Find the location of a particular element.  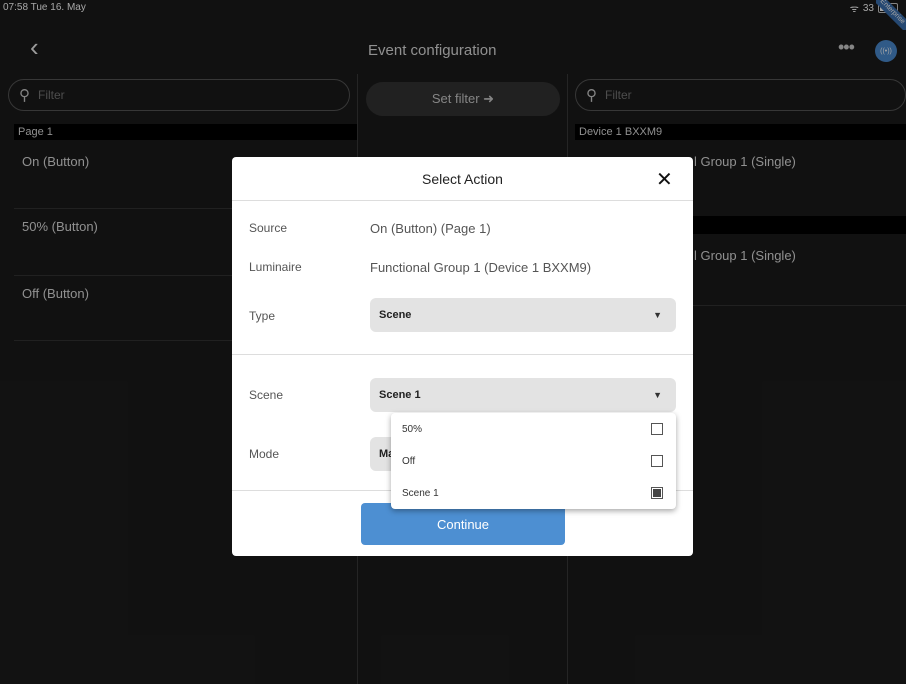

dropdown-option: Off is located at coordinates (408, 461).